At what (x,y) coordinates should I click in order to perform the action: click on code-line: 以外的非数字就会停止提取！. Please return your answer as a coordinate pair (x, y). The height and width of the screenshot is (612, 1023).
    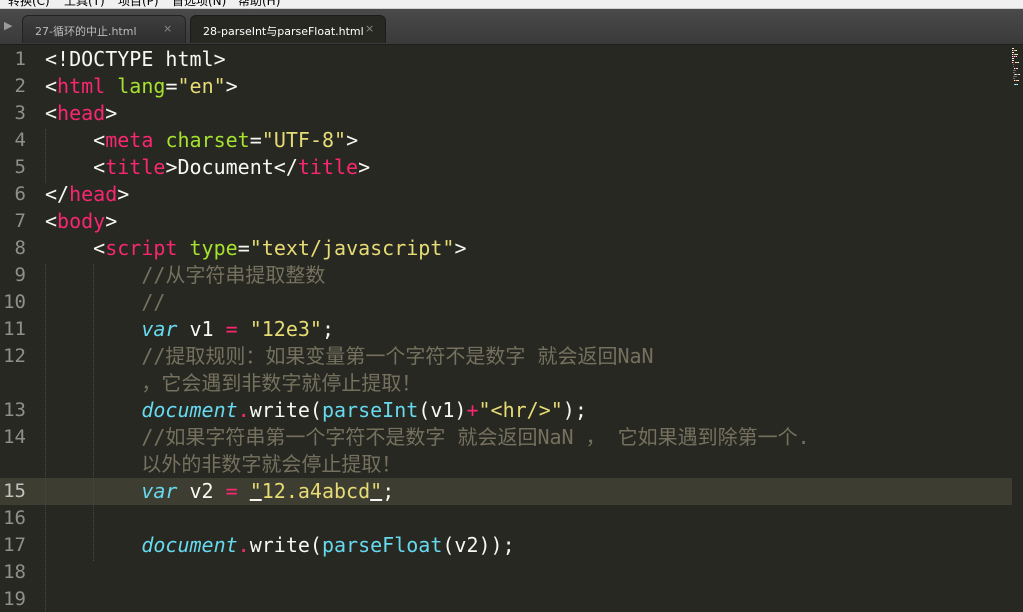
    Looking at the image, I should click on (511, 464).